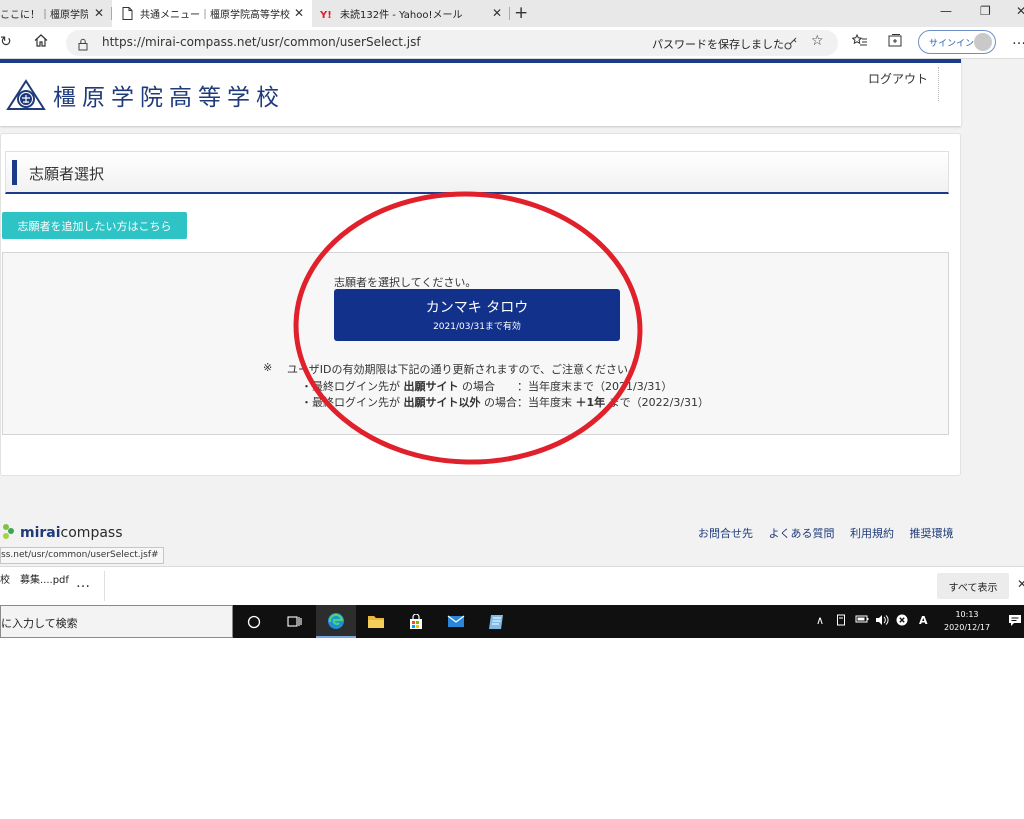  I want to click on tray-chevron-icon: ∧, so click(820, 620).